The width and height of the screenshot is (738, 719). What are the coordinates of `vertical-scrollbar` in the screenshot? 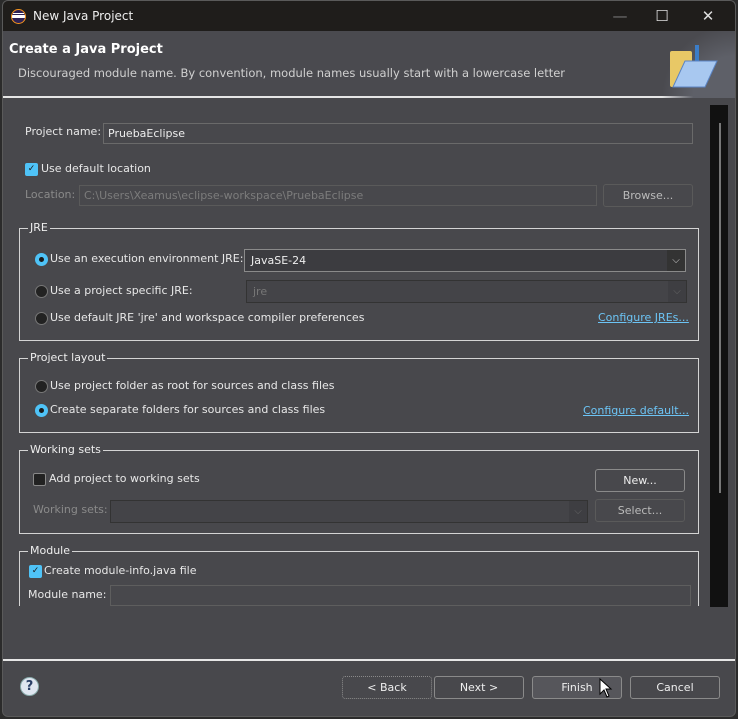 It's located at (719, 356).